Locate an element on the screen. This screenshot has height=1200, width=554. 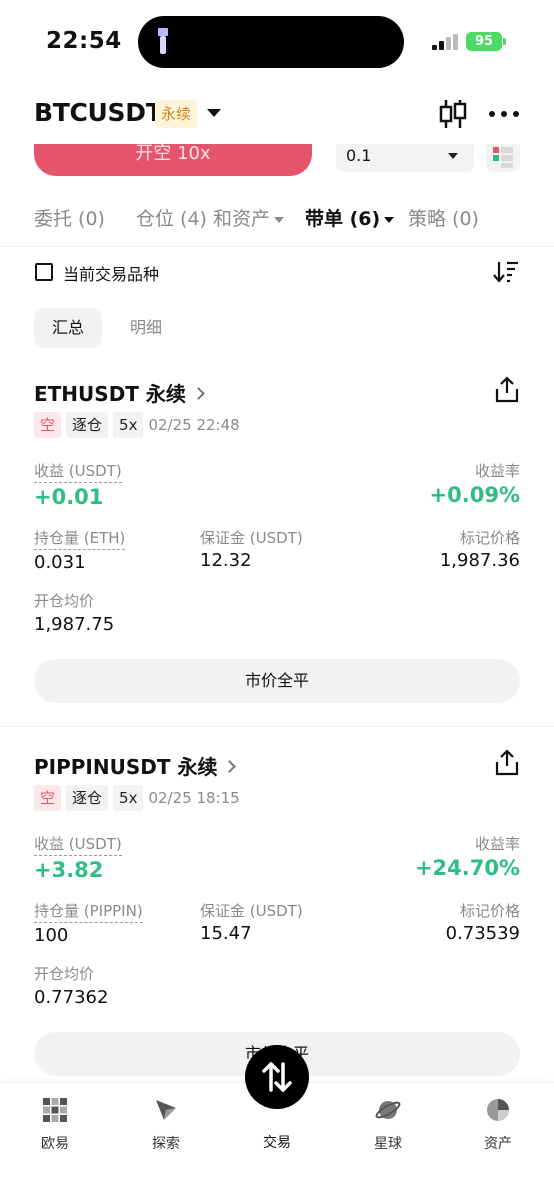
status-time: 22:54 is located at coordinates (84, 41).